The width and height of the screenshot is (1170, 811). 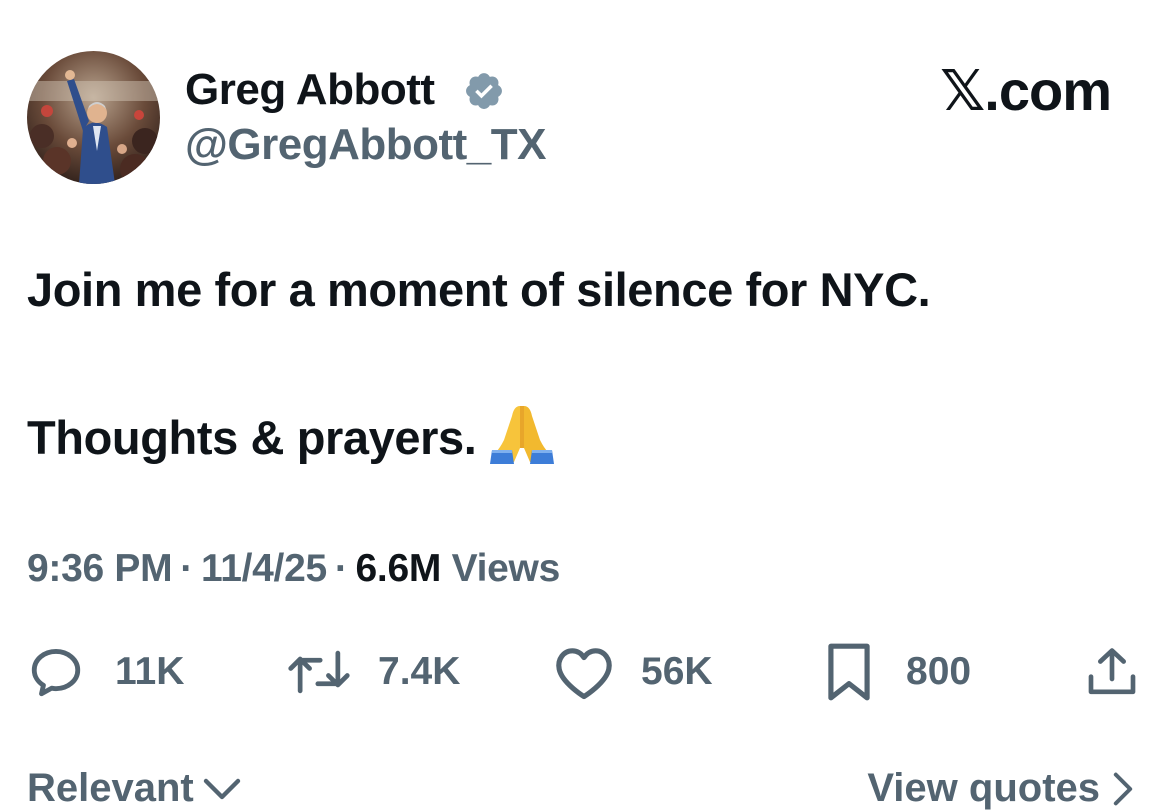 What do you see at coordinates (633, 672) in the screenshot?
I see `like-button: 56K` at bounding box center [633, 672].